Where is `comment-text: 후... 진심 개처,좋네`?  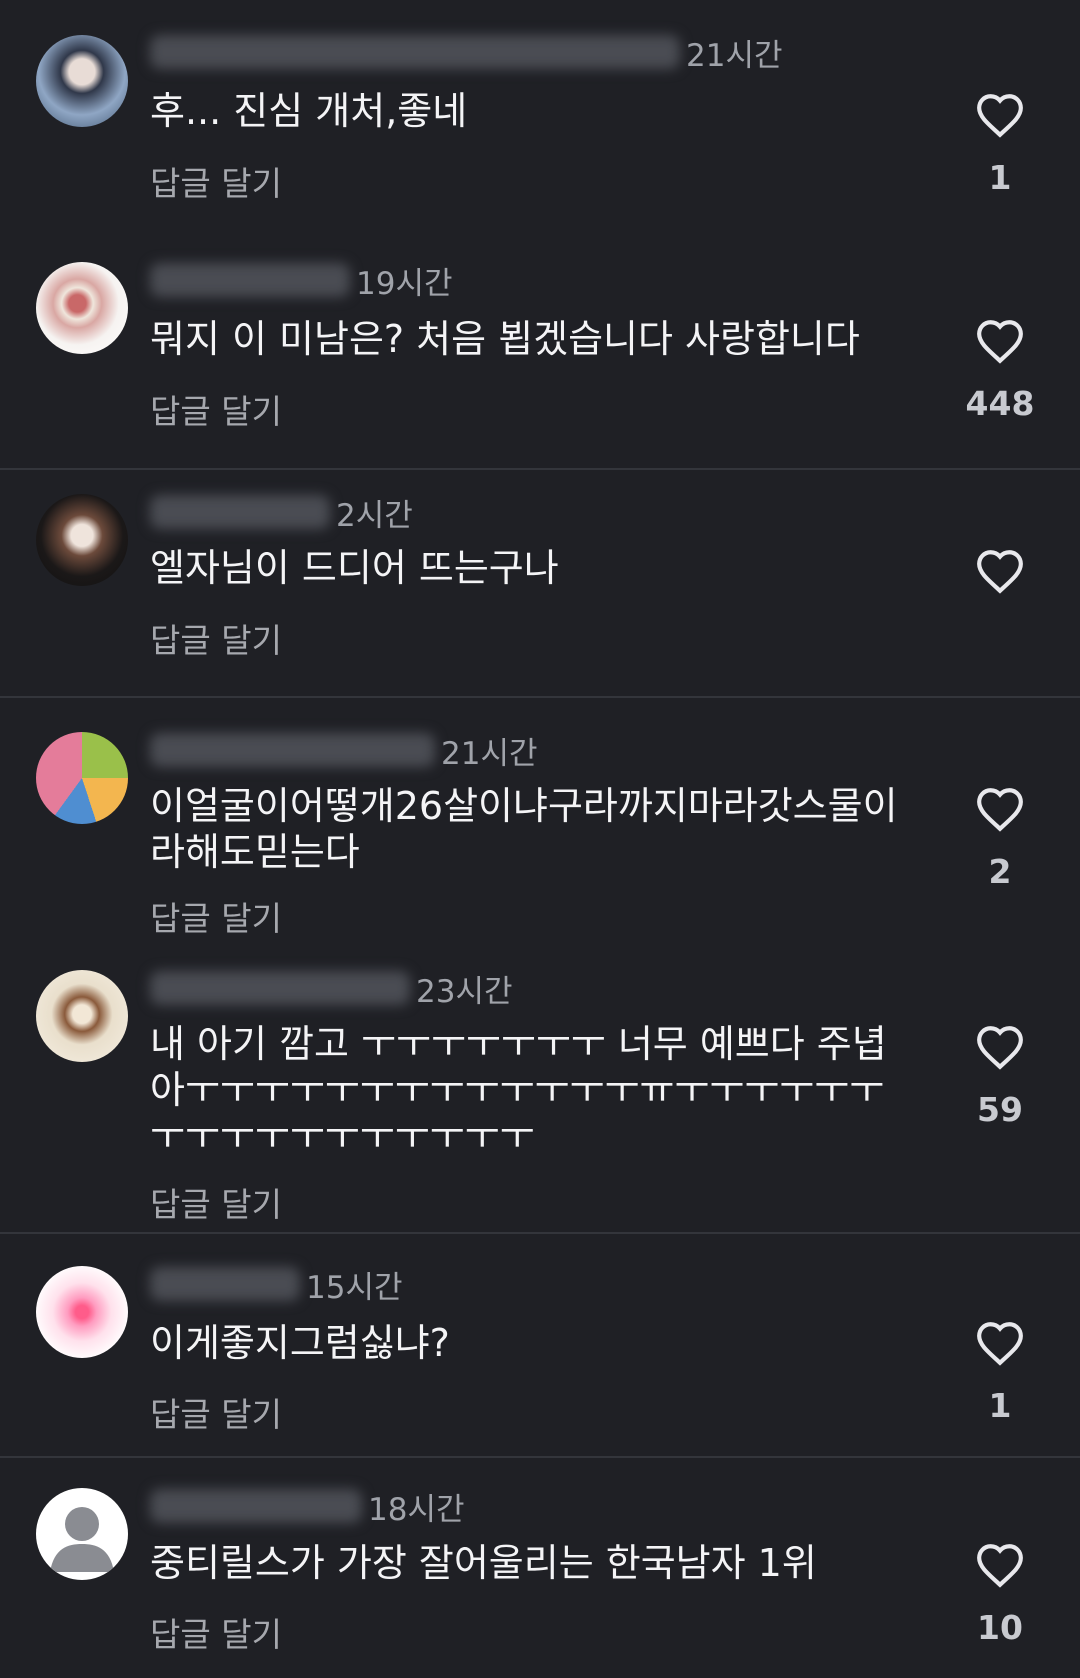 comment-text: 후... 진심 개처,좋네 is located at coordinates (309, 111).